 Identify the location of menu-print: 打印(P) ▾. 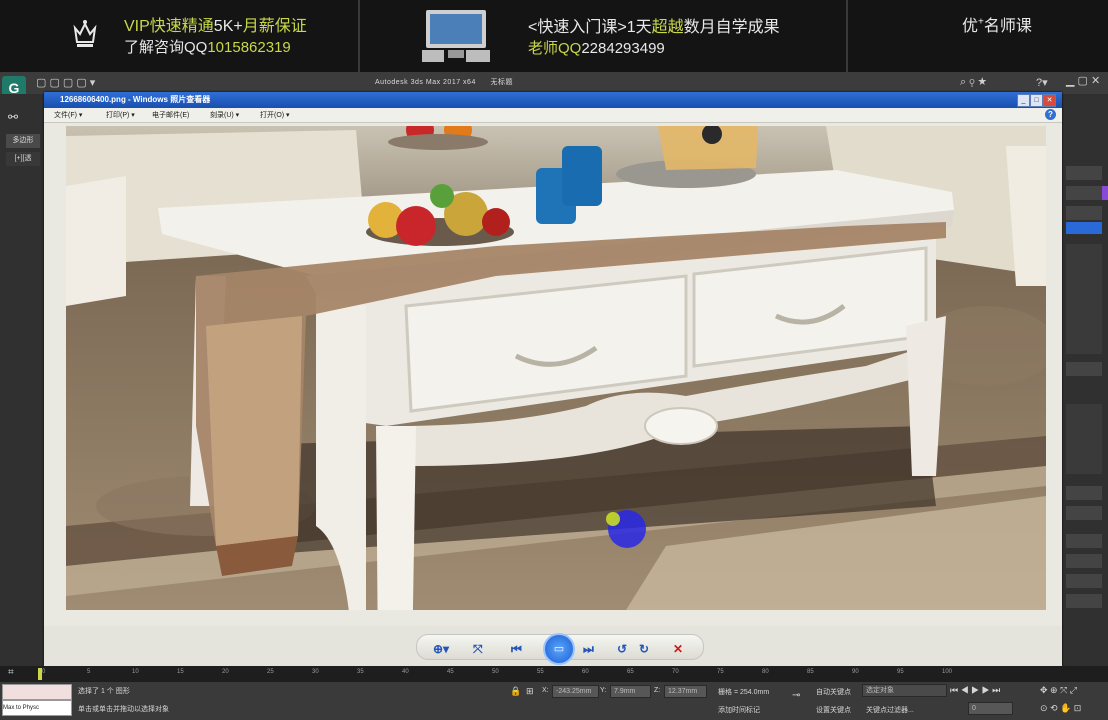
(120, 115).